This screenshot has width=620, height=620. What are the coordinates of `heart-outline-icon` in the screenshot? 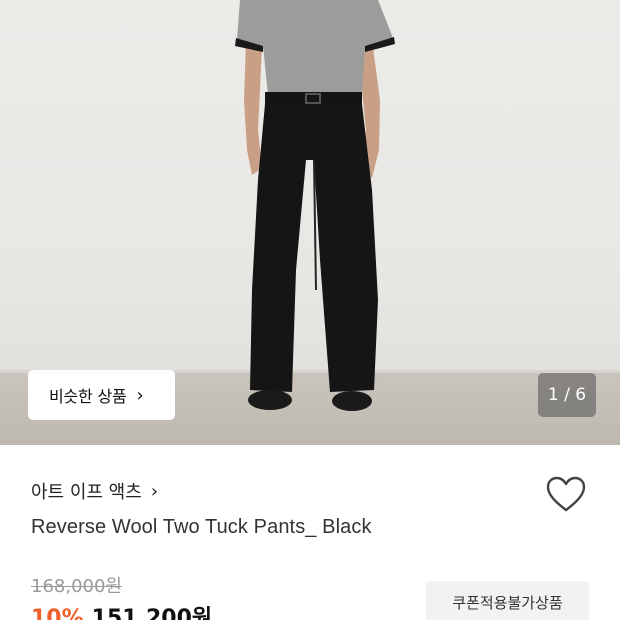 It's located at (566, 495).